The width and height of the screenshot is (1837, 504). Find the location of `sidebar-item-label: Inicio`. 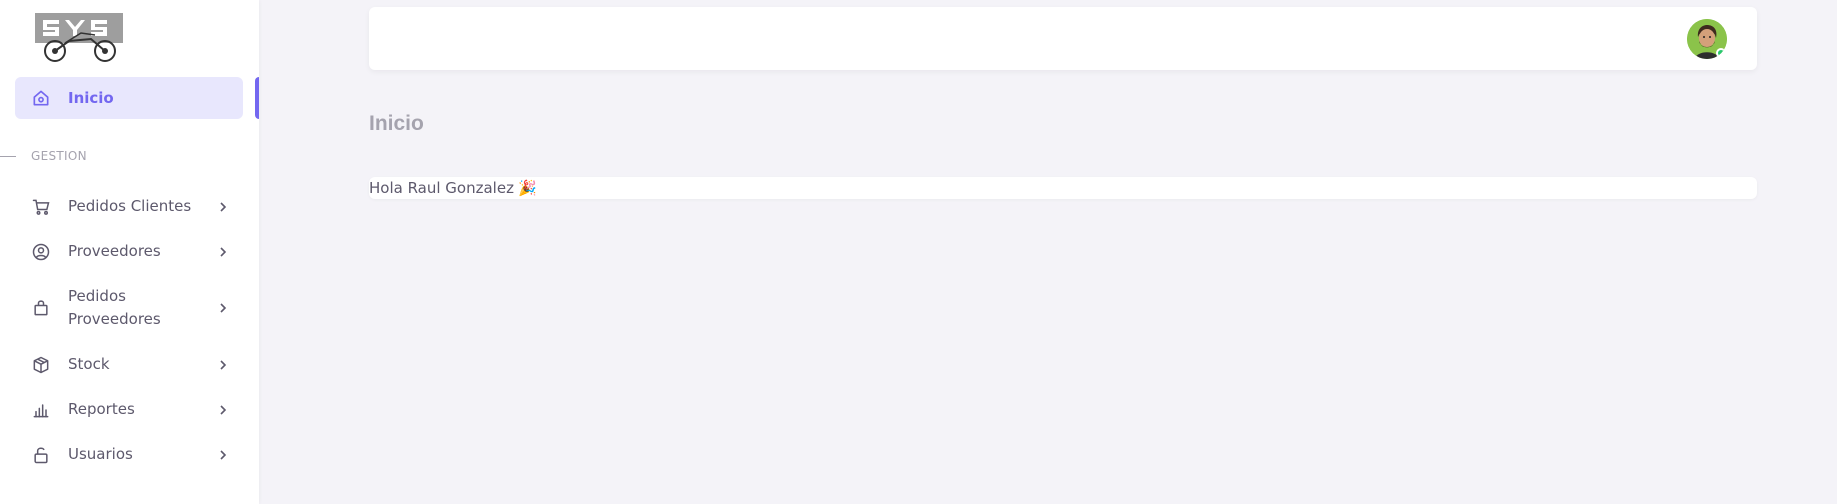

sidebar-item-label: Inicio is located at coordinates (91, 97).